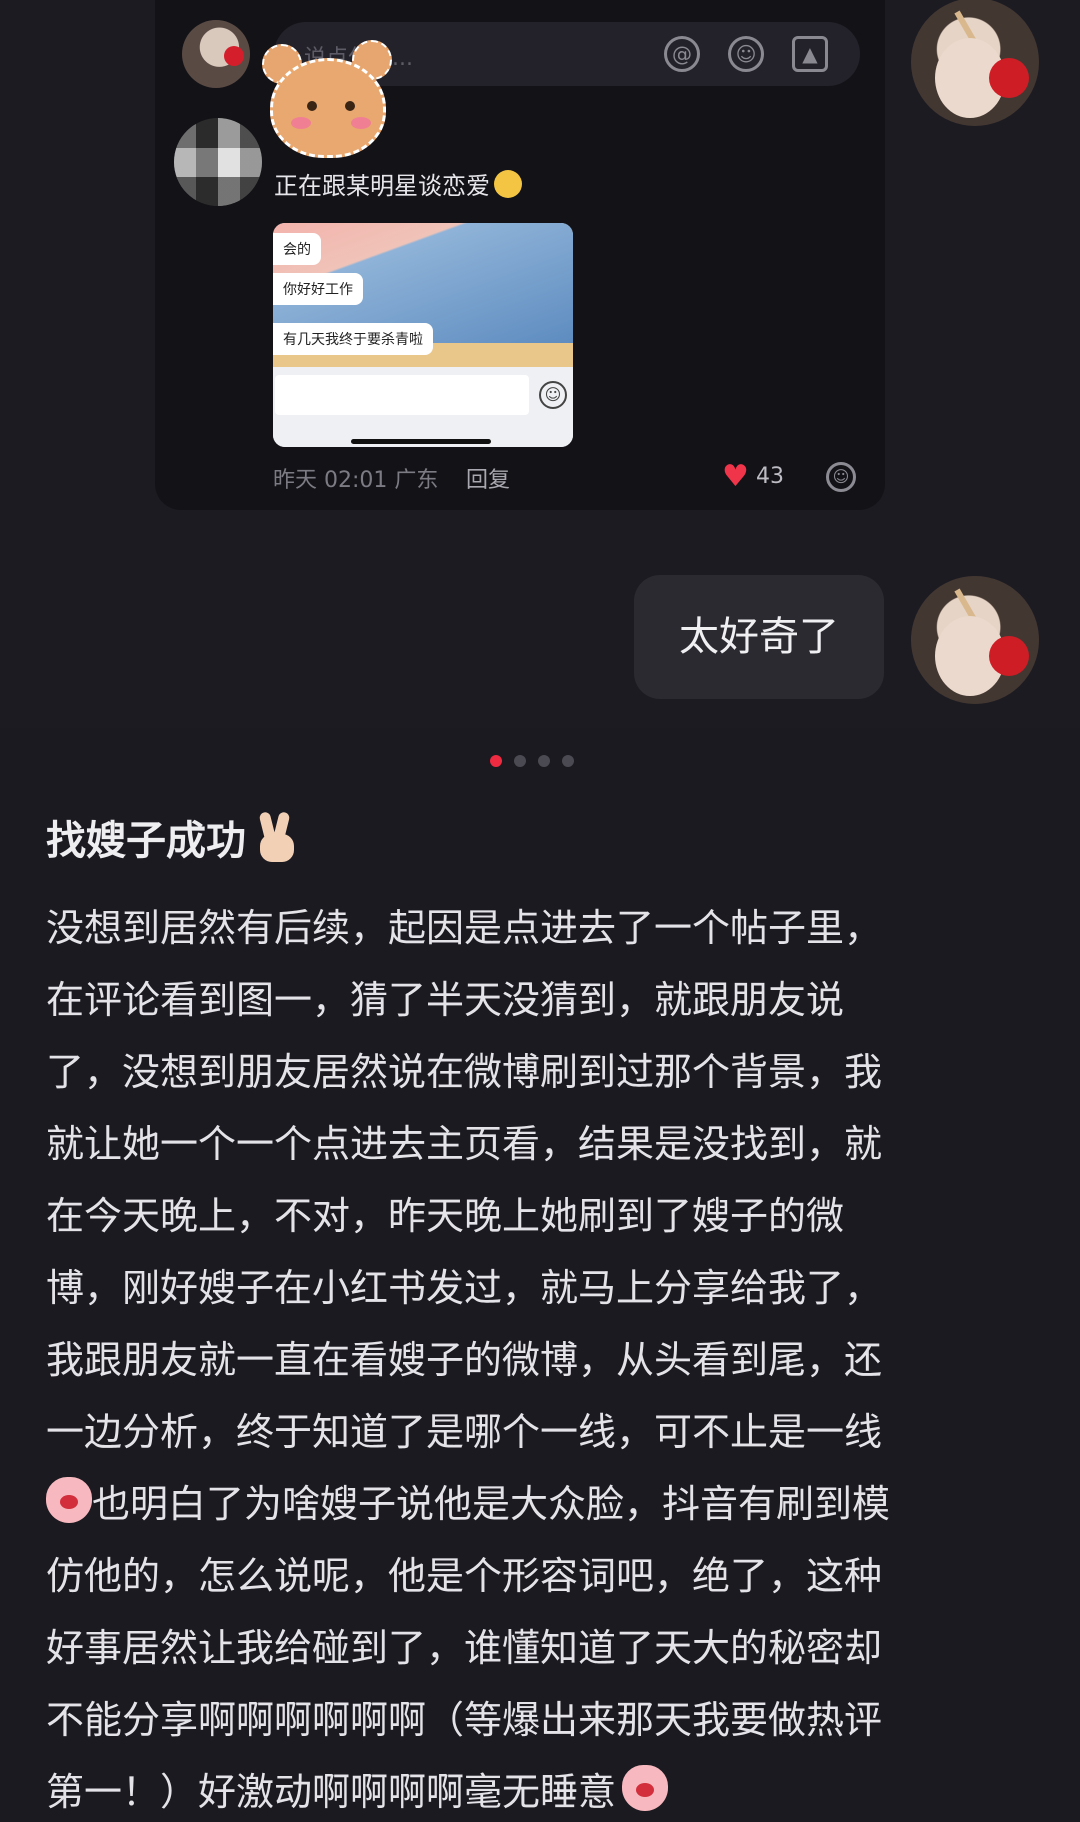  Describe the element at coordinates (553, 395) in the screenshot. I see `attachment-smile-icon: ☺` at that location.